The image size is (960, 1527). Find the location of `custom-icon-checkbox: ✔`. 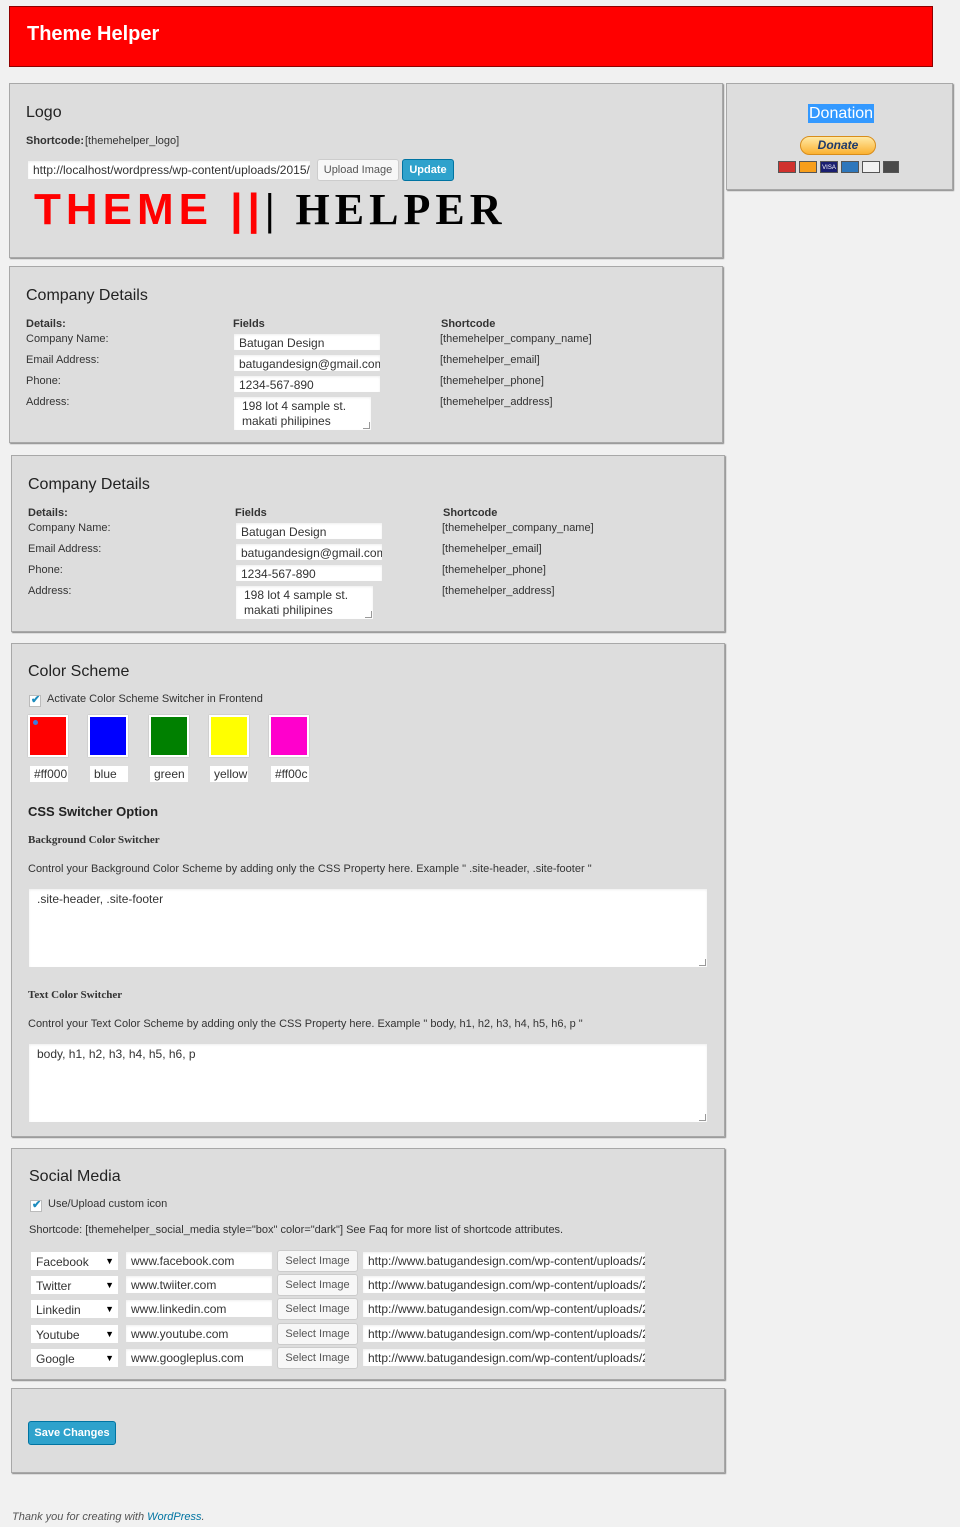

custom-icon-checkbox: ✔ is located at coordinates (36, 1205).